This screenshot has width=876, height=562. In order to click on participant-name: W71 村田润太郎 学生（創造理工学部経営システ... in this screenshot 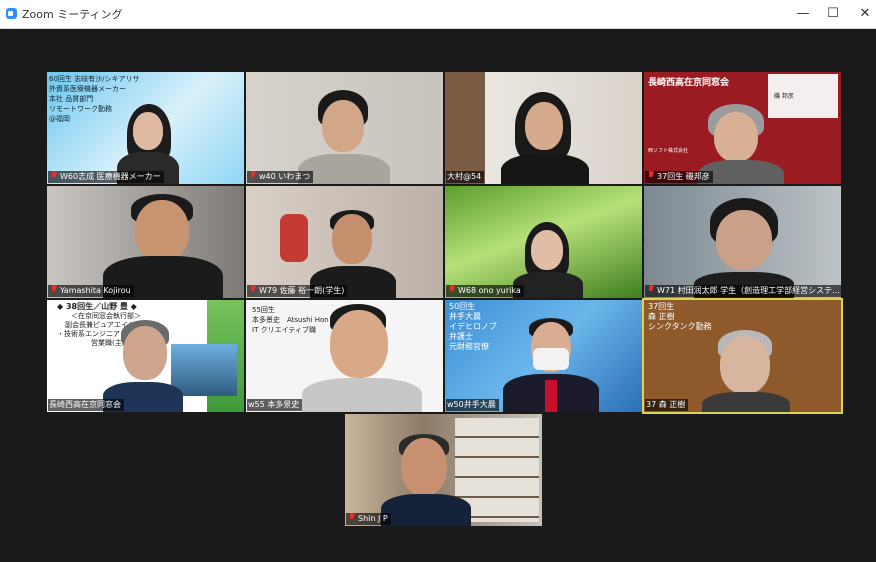, I will do `click(748, 290)`.